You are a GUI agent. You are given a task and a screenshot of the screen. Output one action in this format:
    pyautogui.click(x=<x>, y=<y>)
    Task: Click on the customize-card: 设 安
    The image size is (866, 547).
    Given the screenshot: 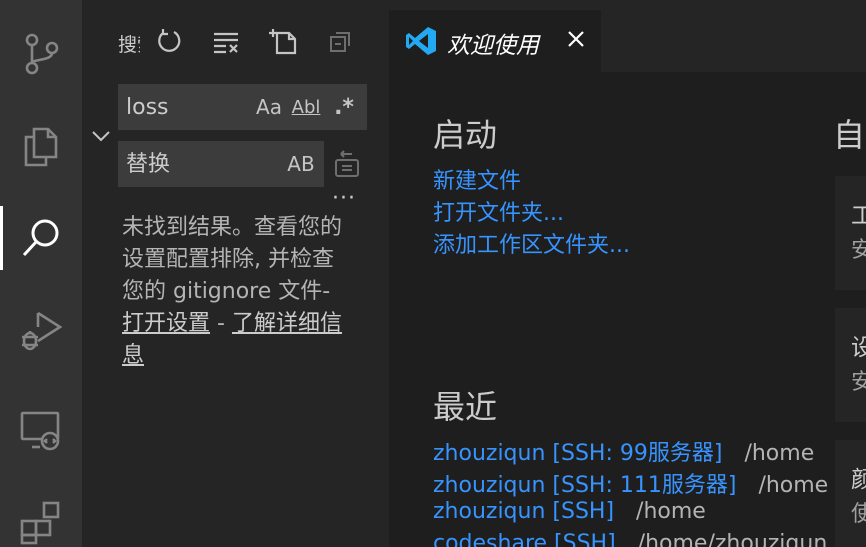 What is the action you would take?
    pyautogui.click(x=850, y=365)
    